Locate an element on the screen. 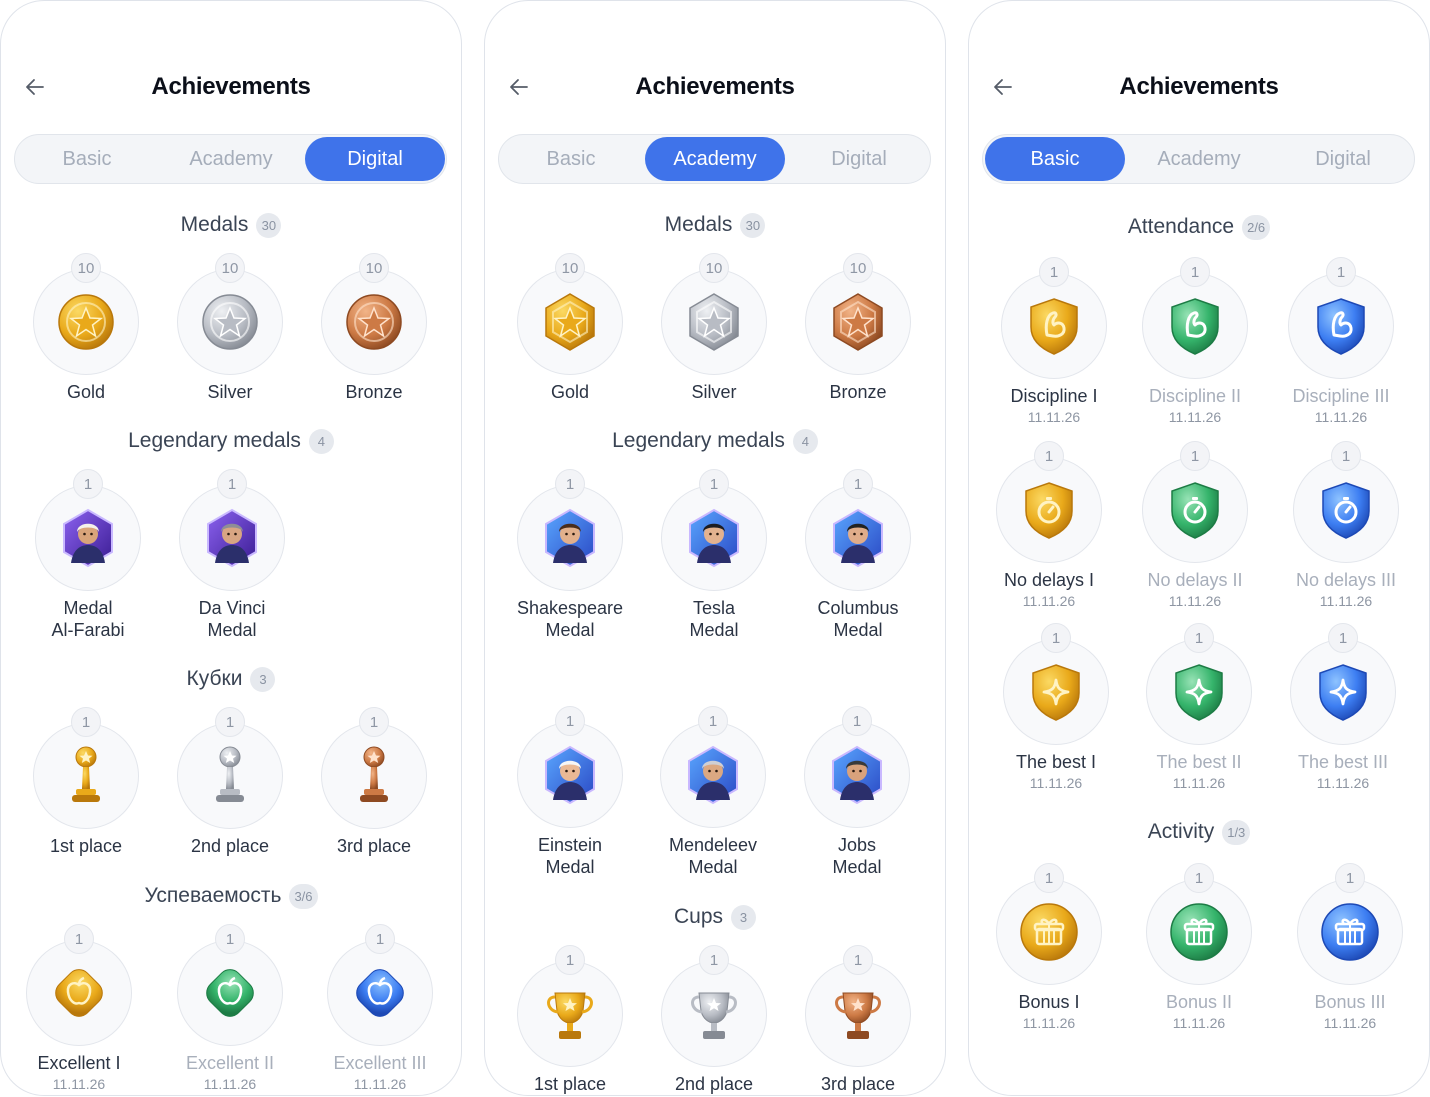 The image size is (1430, 1097). silver-trophy-icon is located at coordinates (230, 774).